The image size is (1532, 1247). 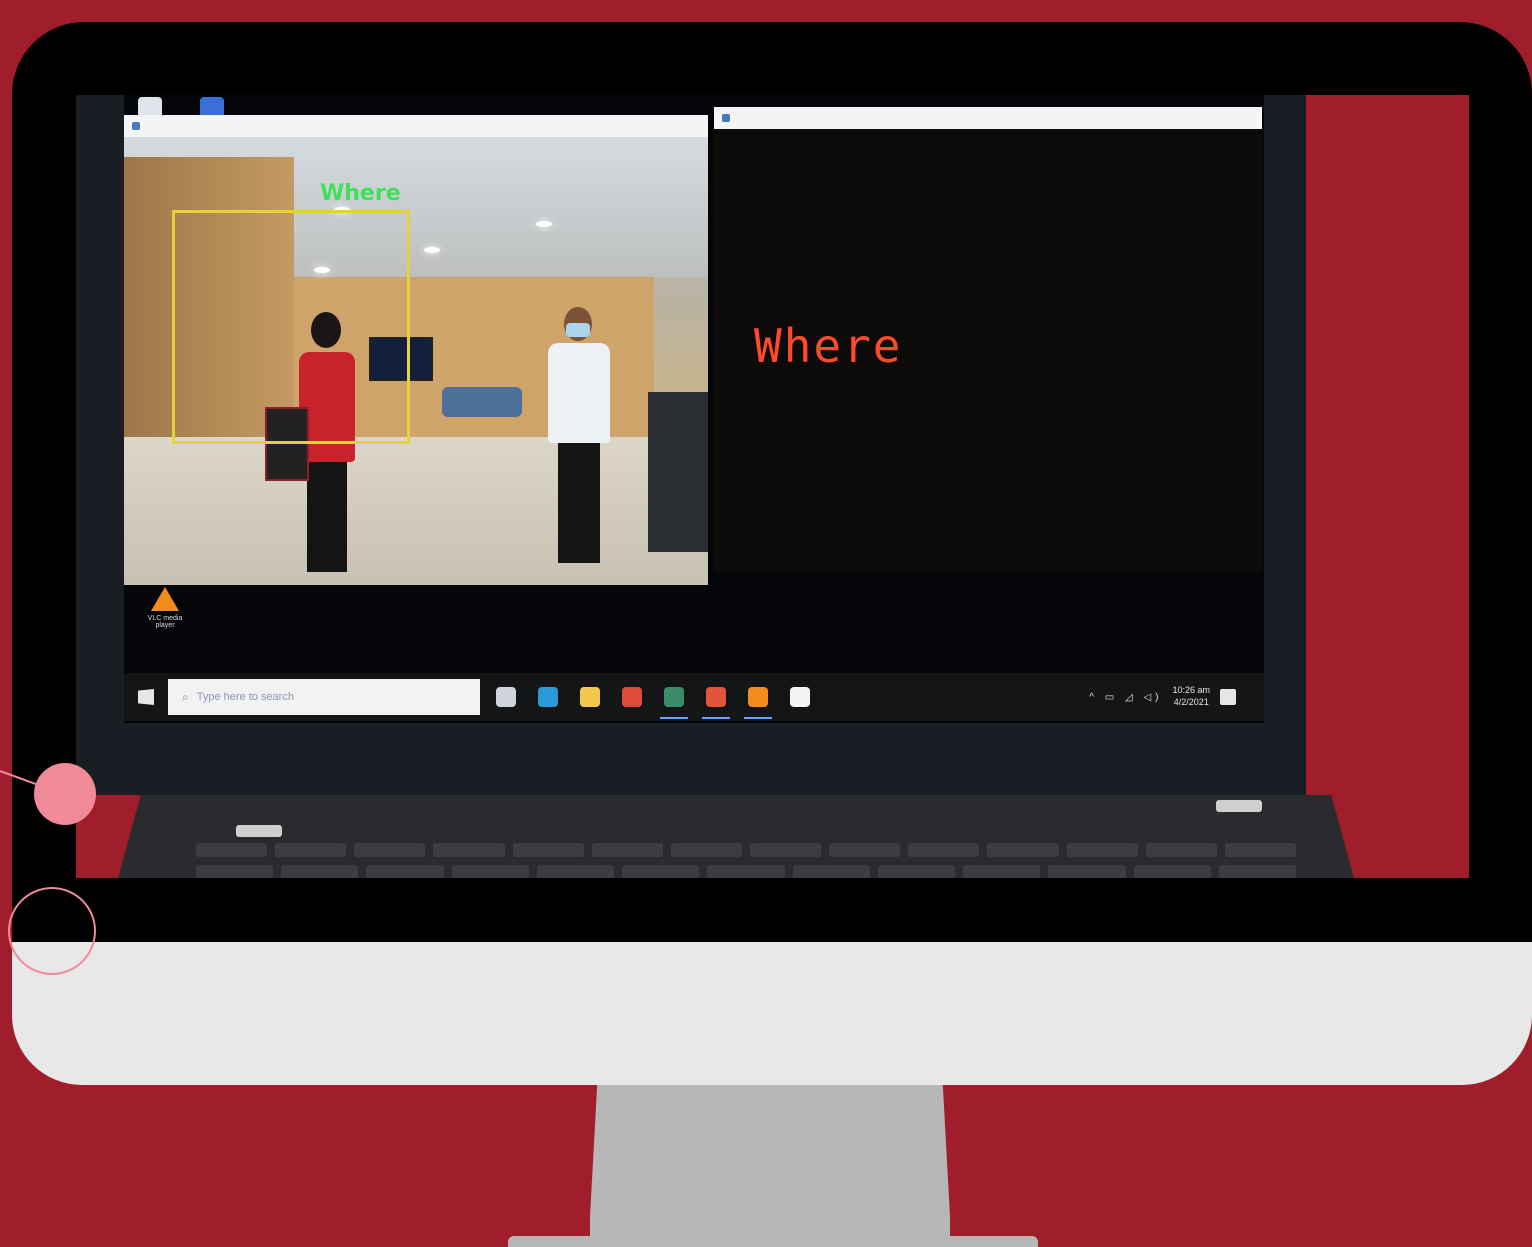 I want to click on camera-feed: Where, so click(x=416, y=361).